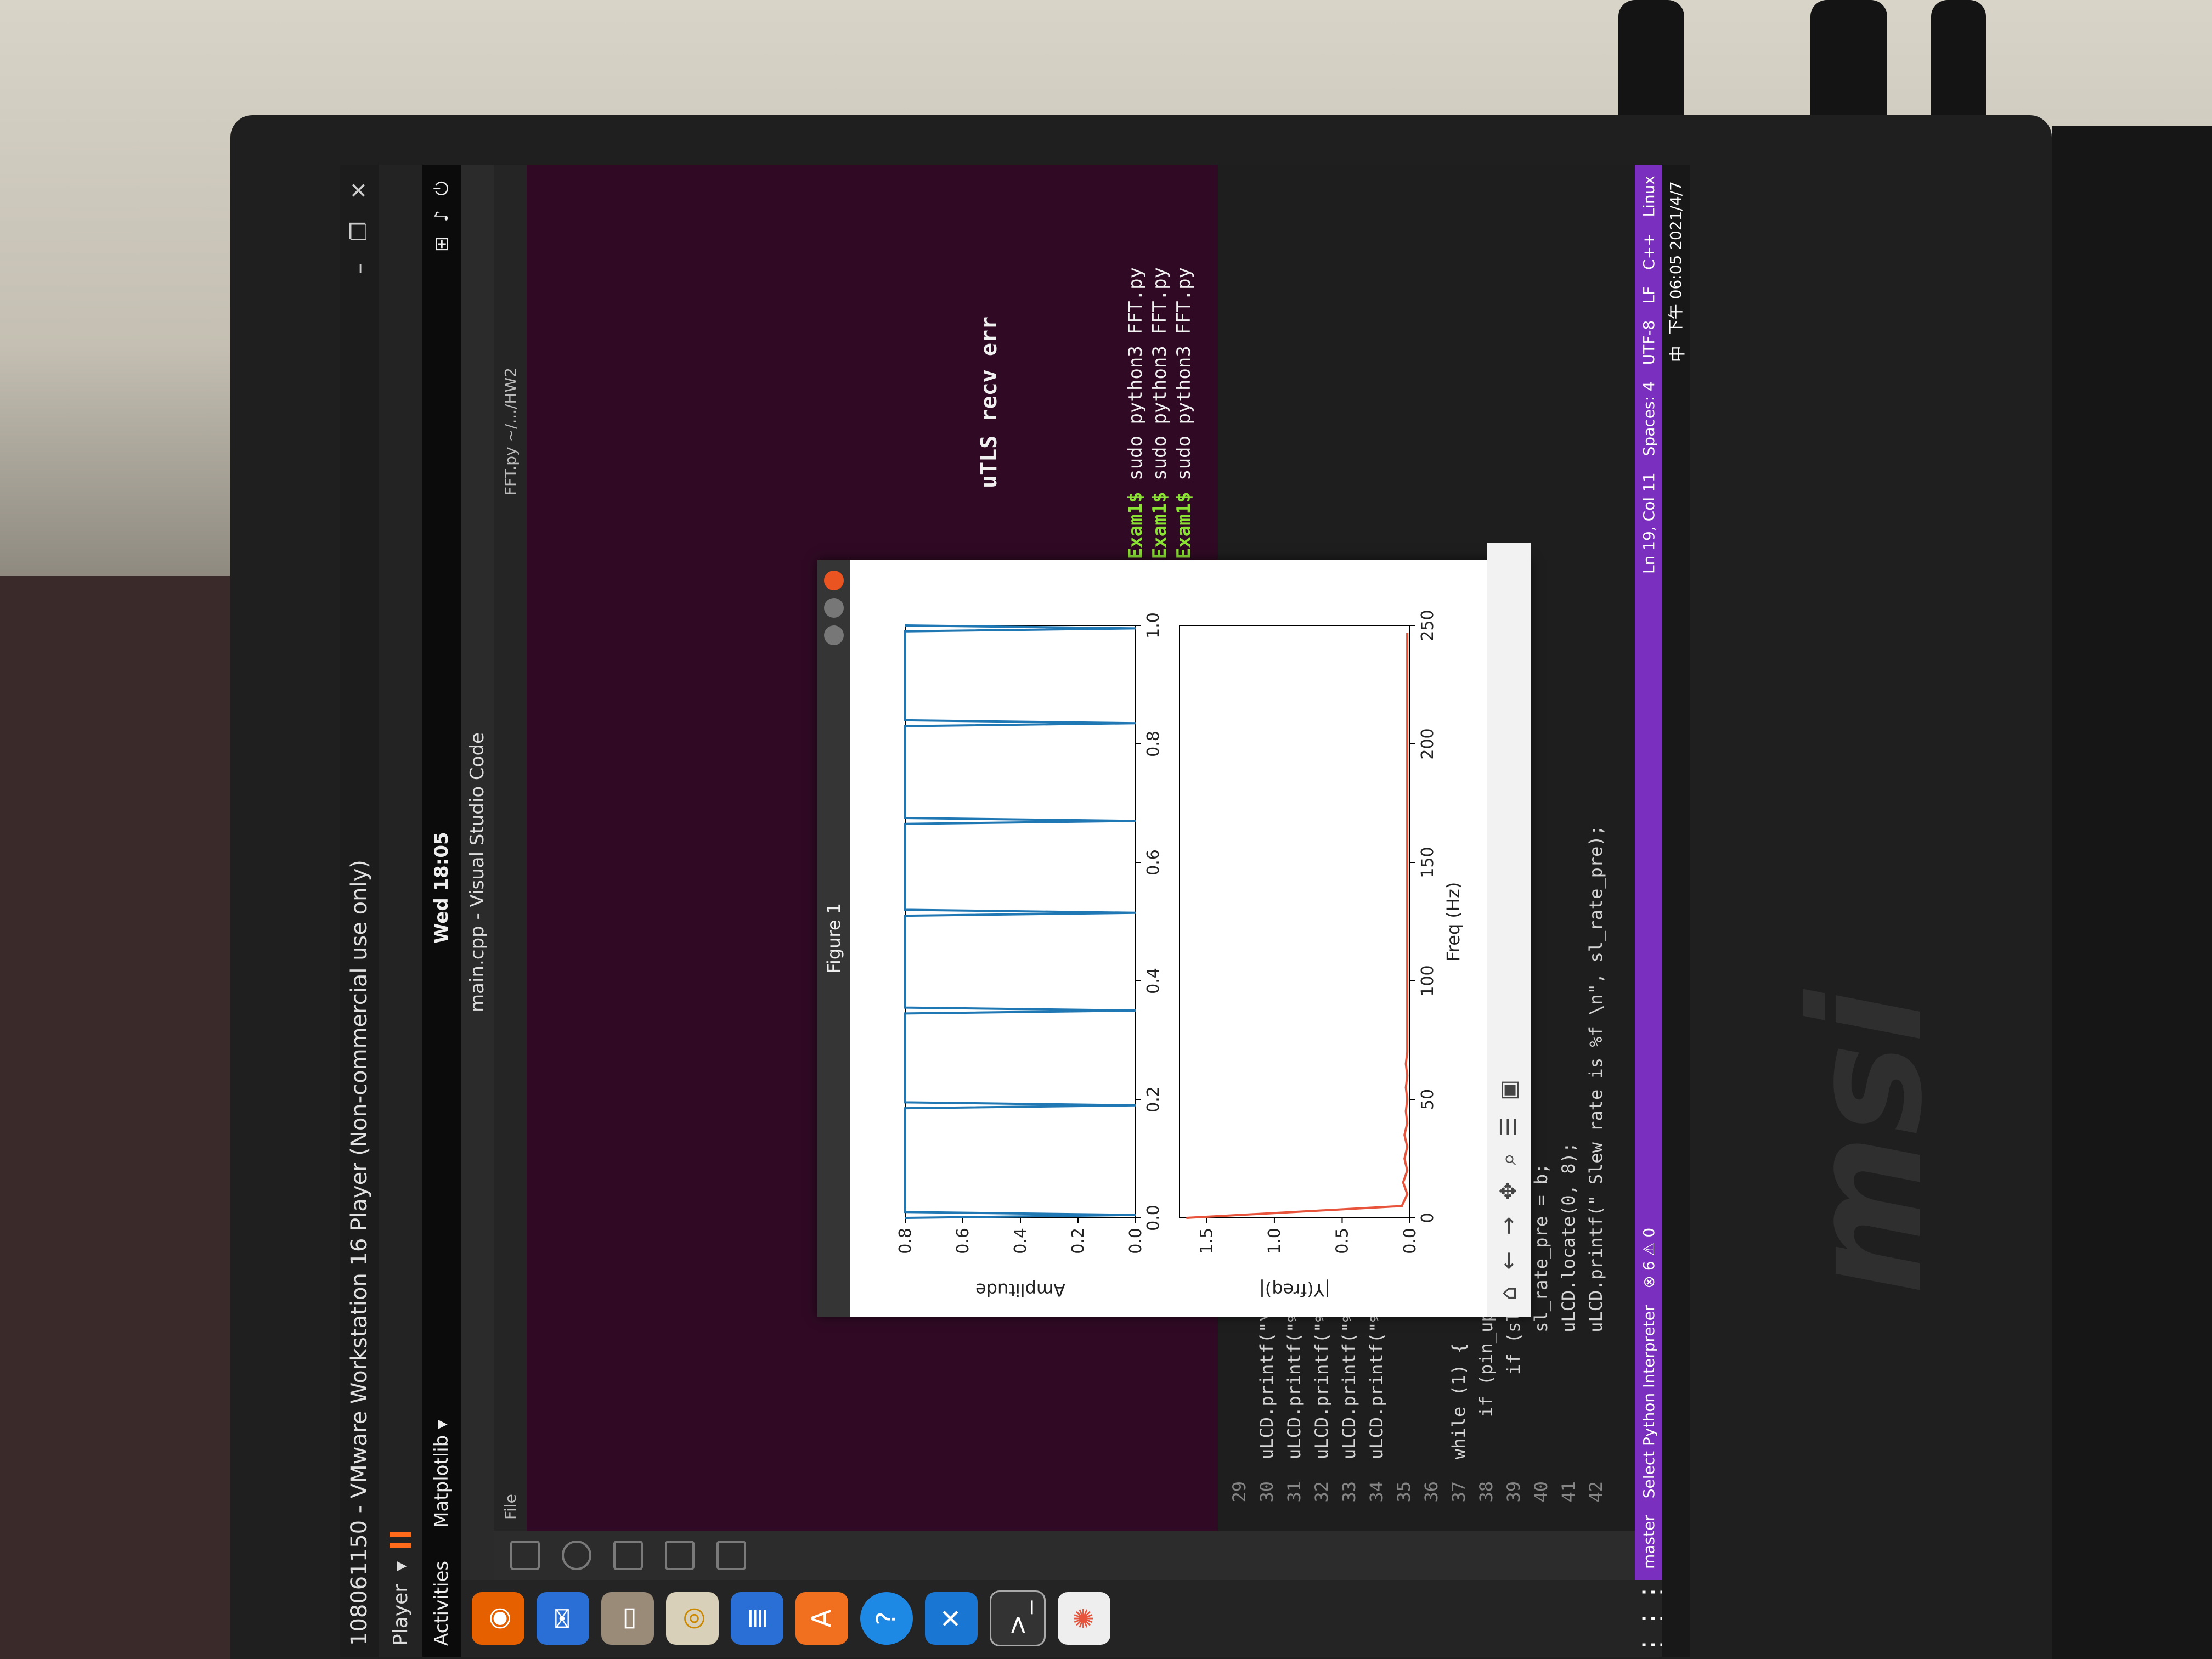 The image size is (2212, 1659). Describe the element at coordinates (1458, 1492) in the screenshot. I see `line-number: 37` at that location.